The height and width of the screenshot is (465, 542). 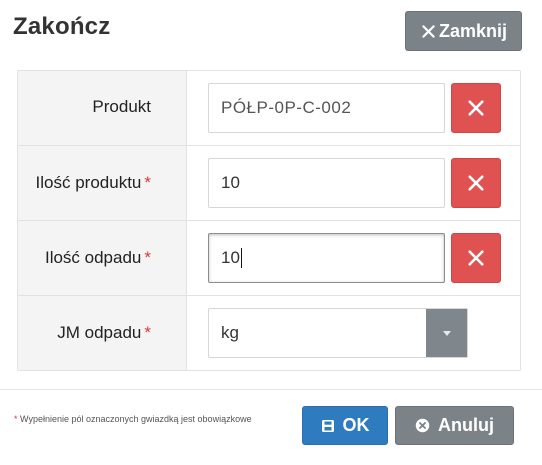 What do you see at coordinates (271, 389) in the screenshot?
I see `footer-divider` at bounding box center [271, 389].